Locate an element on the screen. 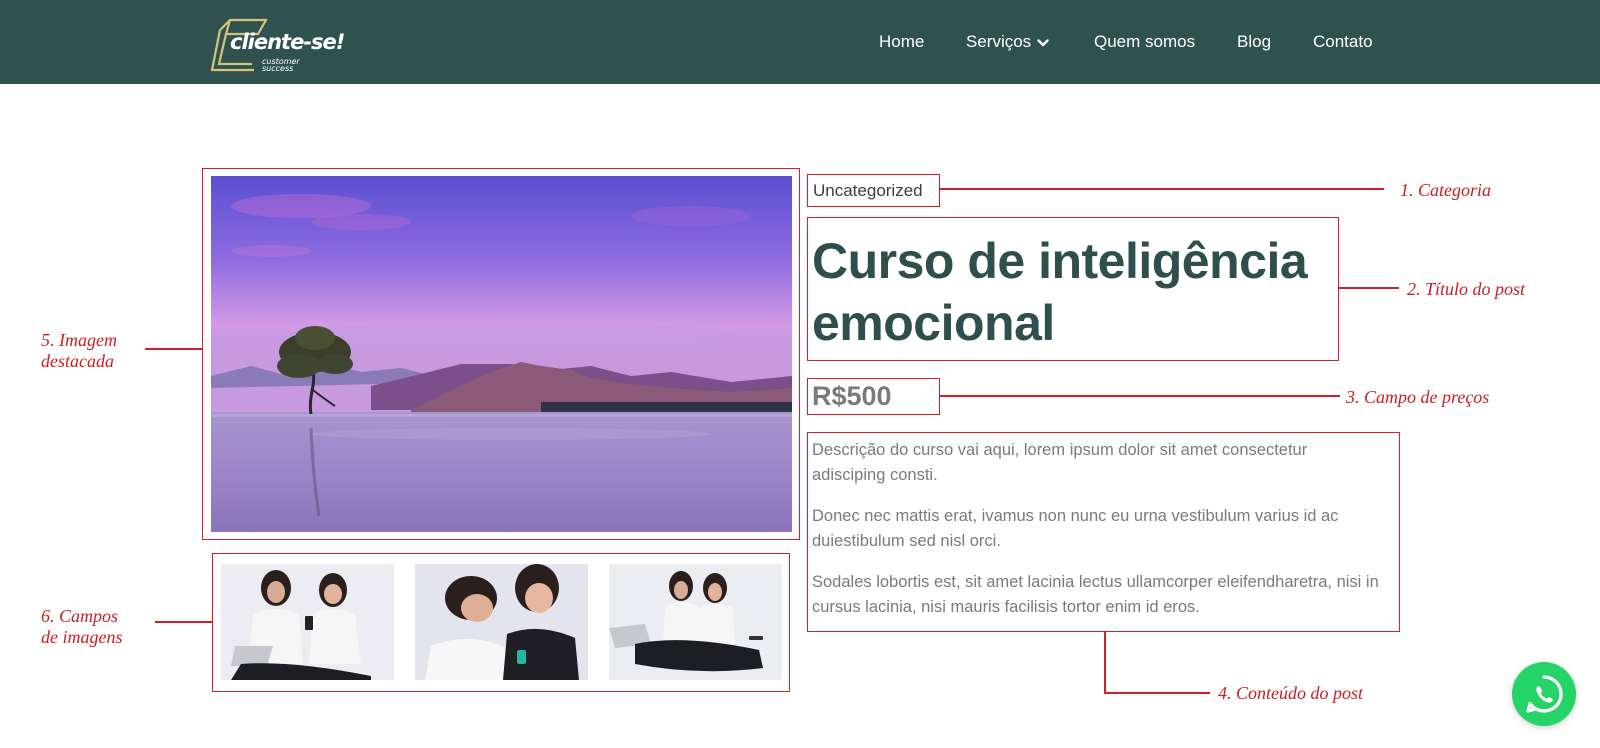  post-title: Curso de inteligência emocional is located at coordinates (1060, 292).